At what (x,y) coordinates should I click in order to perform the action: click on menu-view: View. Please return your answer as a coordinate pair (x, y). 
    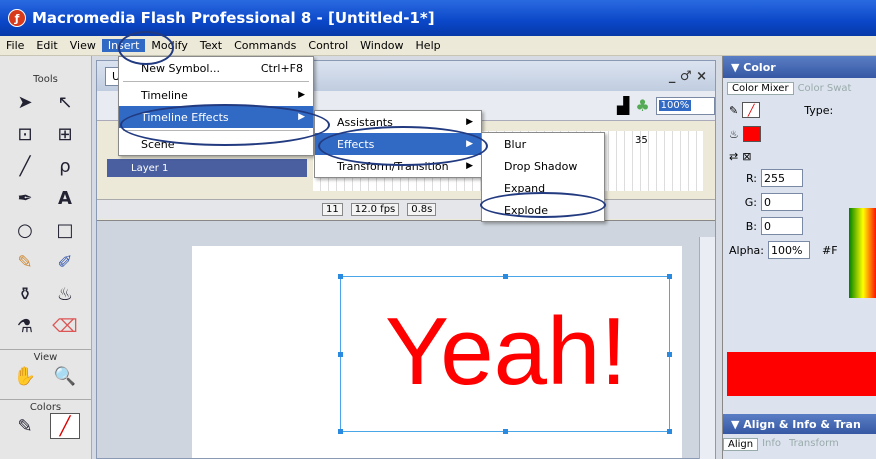
    Looking at the image, I should click on (83, 45).